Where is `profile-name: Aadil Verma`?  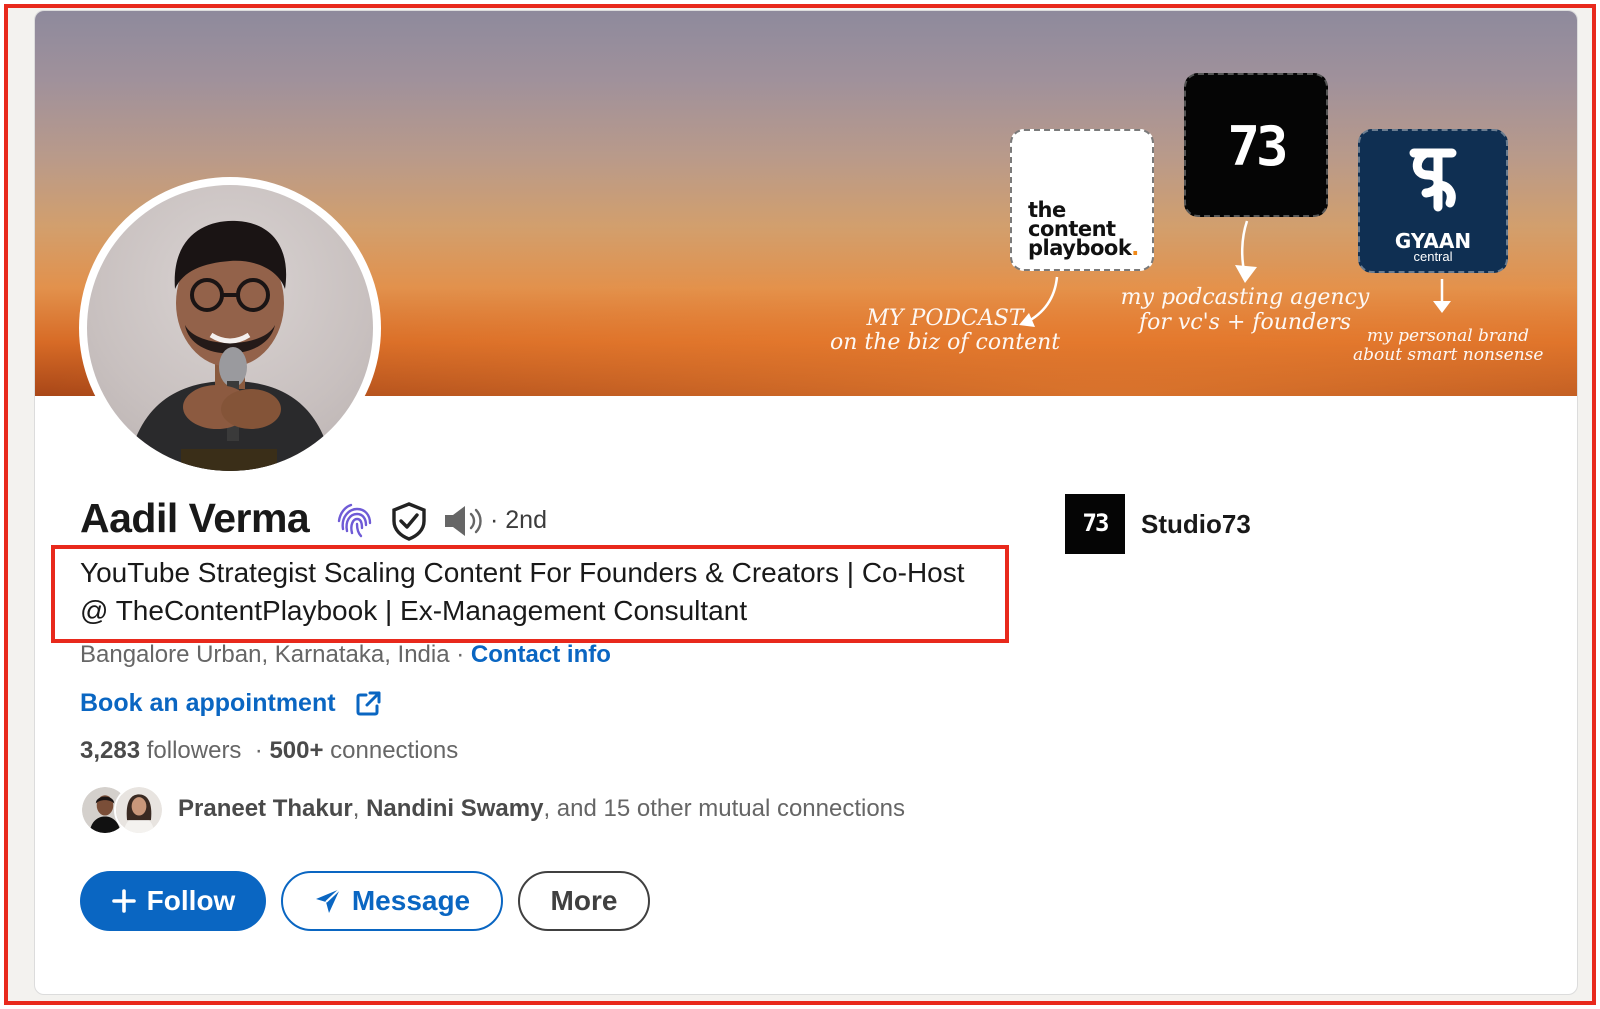
profile-name: Aadil Verma is located at coordinates (195, 518).